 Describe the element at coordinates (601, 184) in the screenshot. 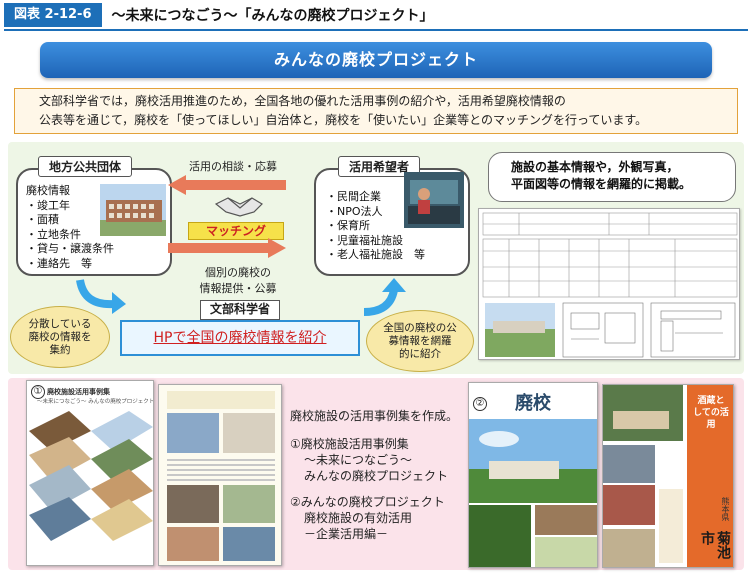

I see `sheet-callout-line-2: 平面図等の情報を網羅的に掲載。` at that location.